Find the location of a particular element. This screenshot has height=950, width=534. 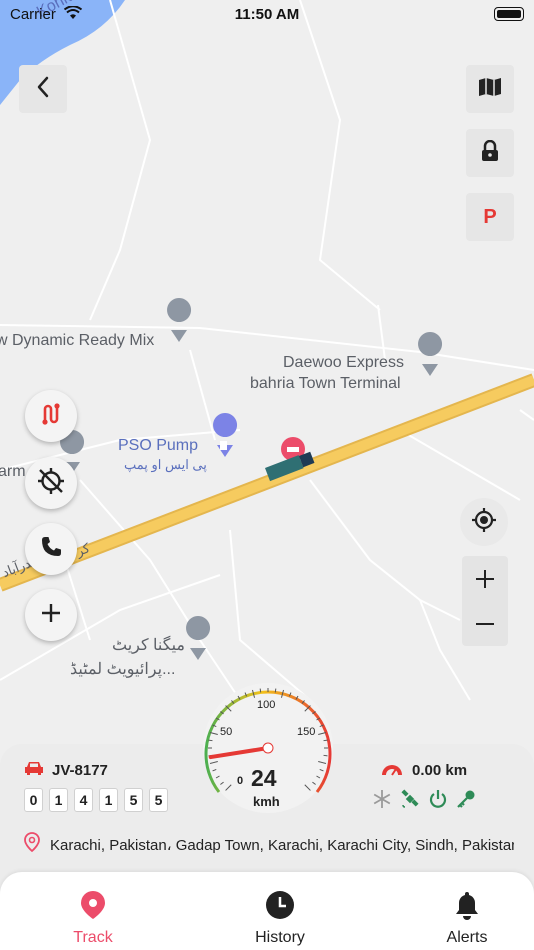

power-icon is located at coordinates (438, 799).